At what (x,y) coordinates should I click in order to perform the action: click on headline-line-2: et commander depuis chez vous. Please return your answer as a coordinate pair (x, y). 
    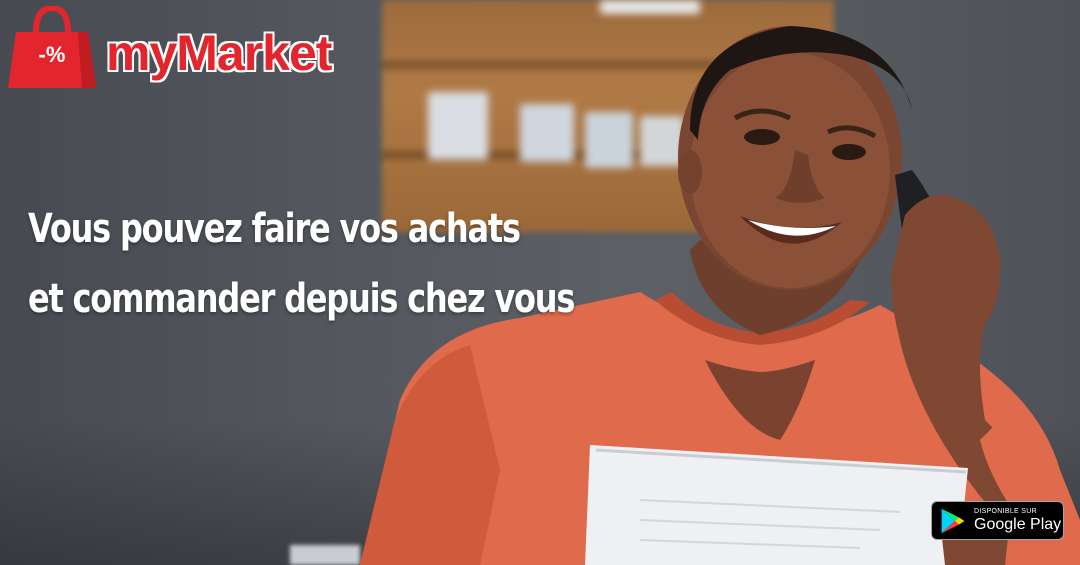
    Looking at the image, I should click on (301, 299).